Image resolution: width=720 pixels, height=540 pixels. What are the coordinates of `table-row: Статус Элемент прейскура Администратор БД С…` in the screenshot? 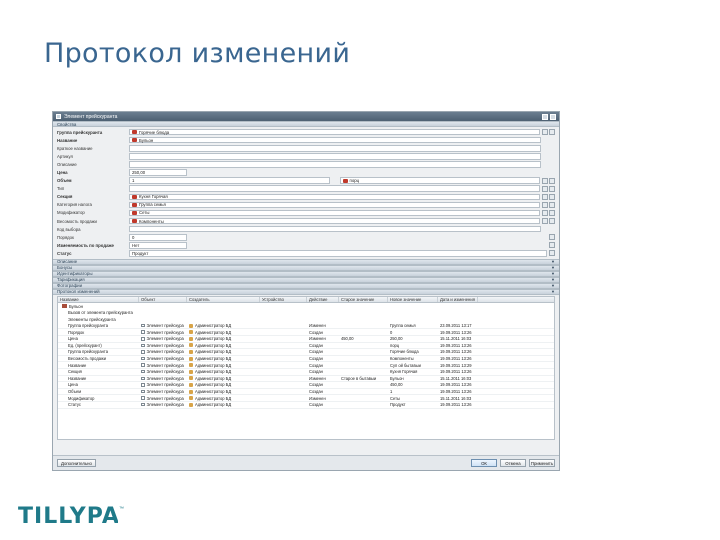 It's located at (306, 405).